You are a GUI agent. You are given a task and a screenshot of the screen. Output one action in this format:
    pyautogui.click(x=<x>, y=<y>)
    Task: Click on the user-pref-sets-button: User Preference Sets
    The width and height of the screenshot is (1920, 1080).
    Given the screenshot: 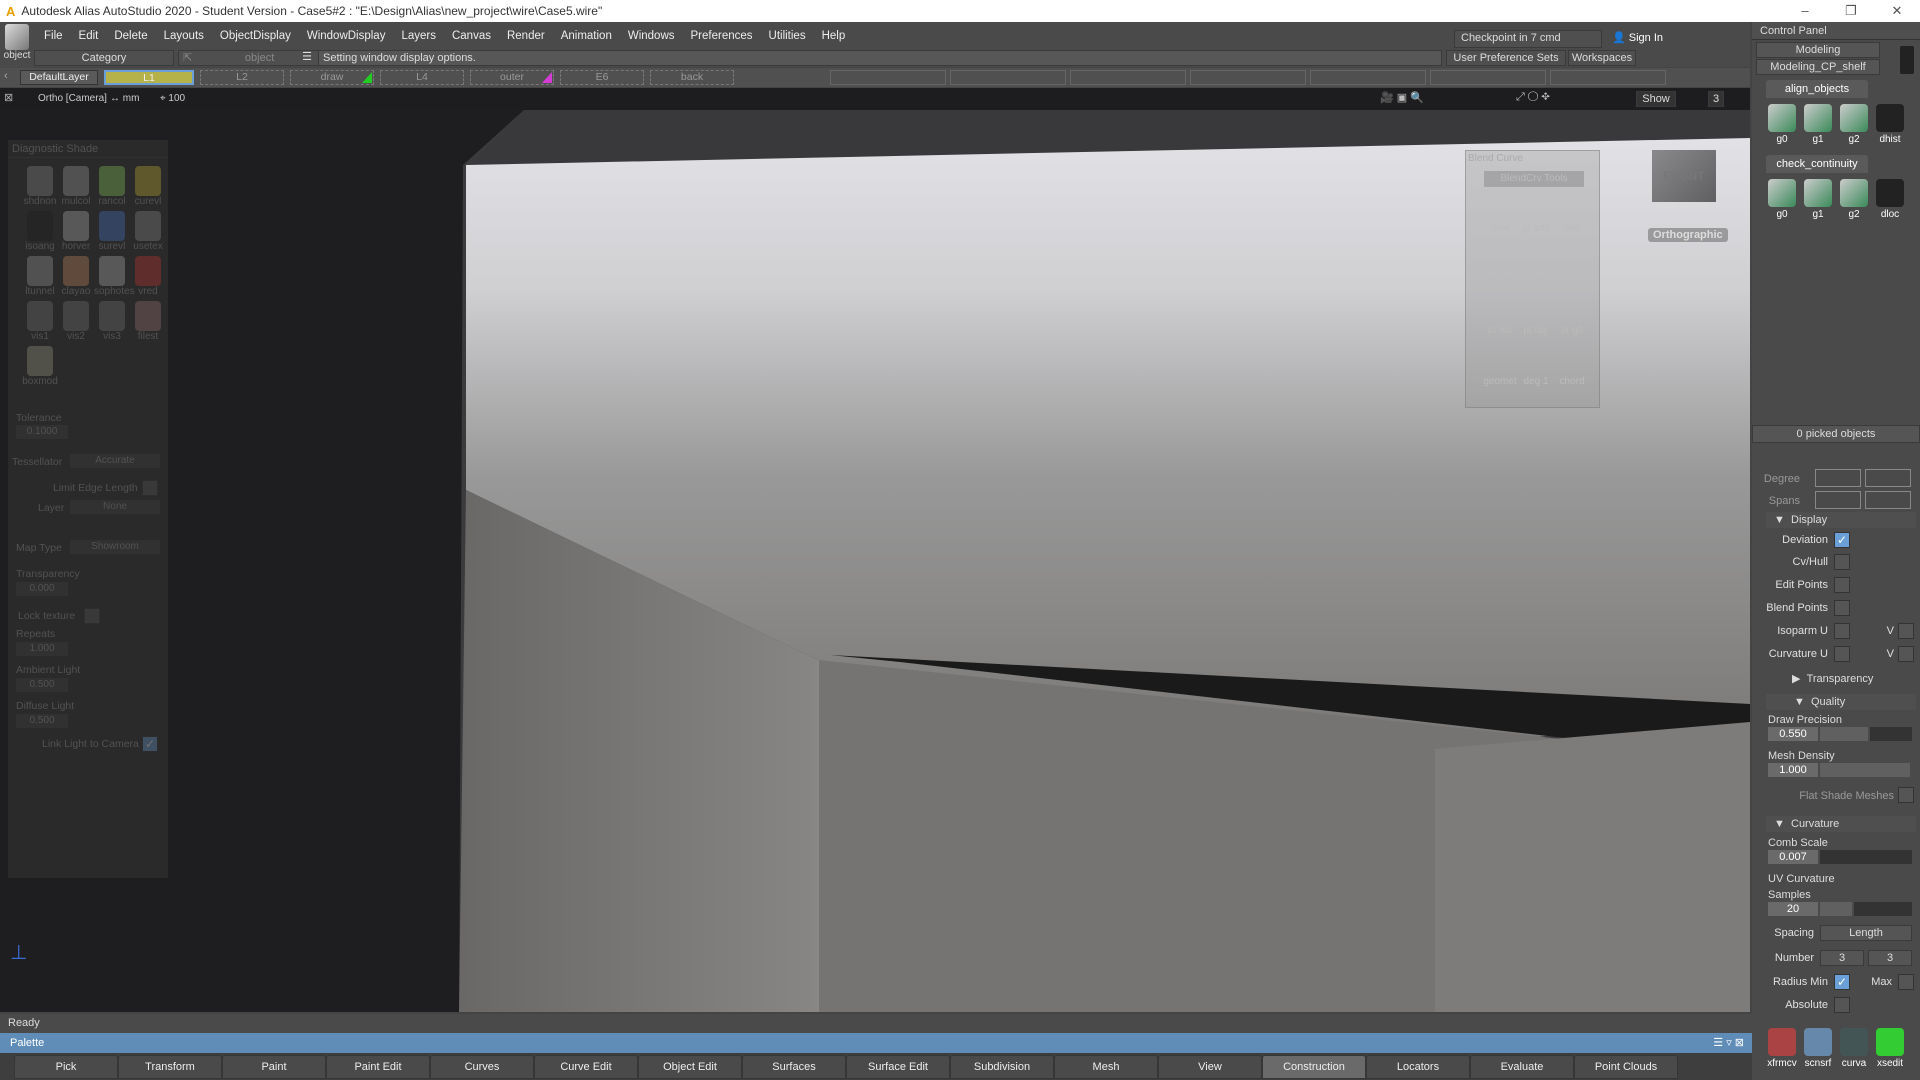 What is the action you would take?
    pyautogui.click(x=1506, y=58)
    